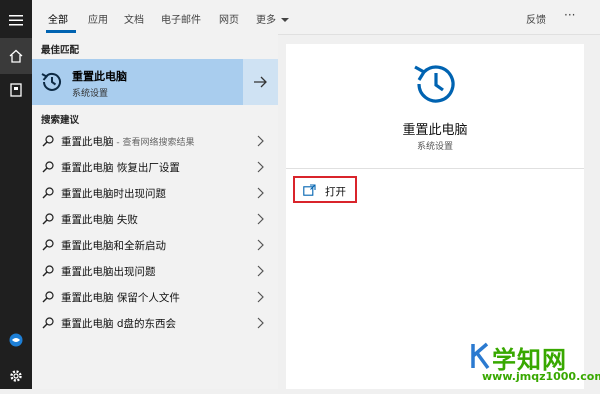 The width and height of the screenshot is (600, 394). I want to click on open-label: 打开, so click(335, 192).